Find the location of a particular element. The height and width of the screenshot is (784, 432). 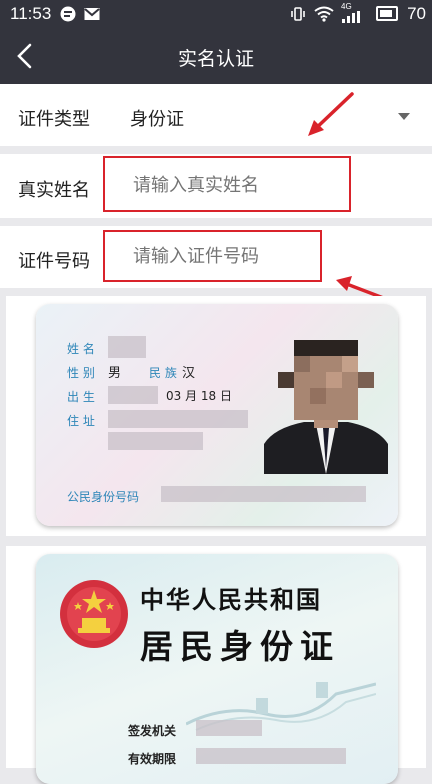

id-type-label: 证件类型 is located at coordinates (54, 119).